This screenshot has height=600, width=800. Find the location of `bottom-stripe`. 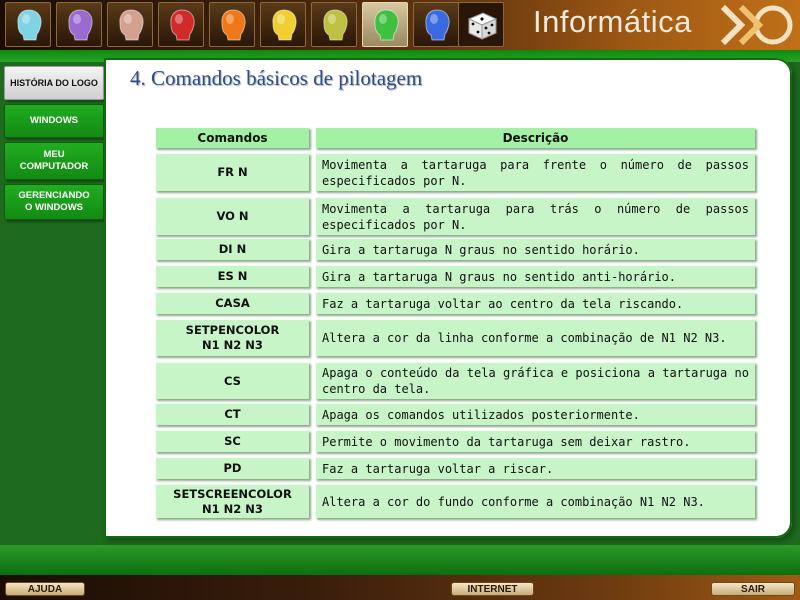

bottom-stripe is located at coordinates (400, 560).